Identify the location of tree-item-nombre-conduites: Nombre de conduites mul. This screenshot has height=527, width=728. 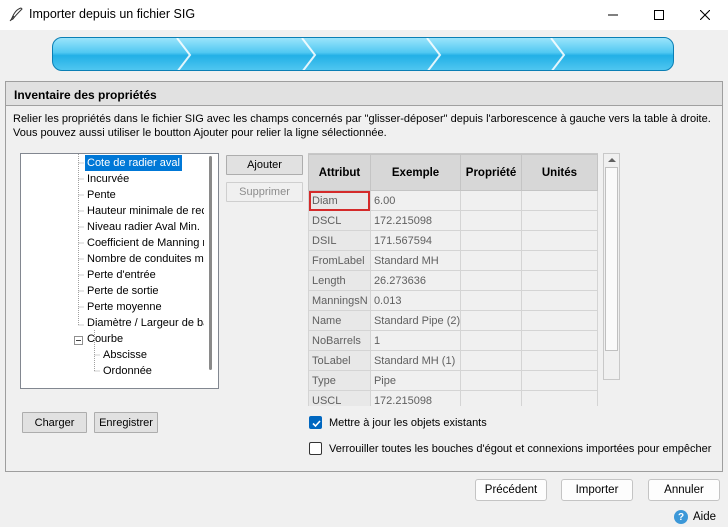
(149, 259).